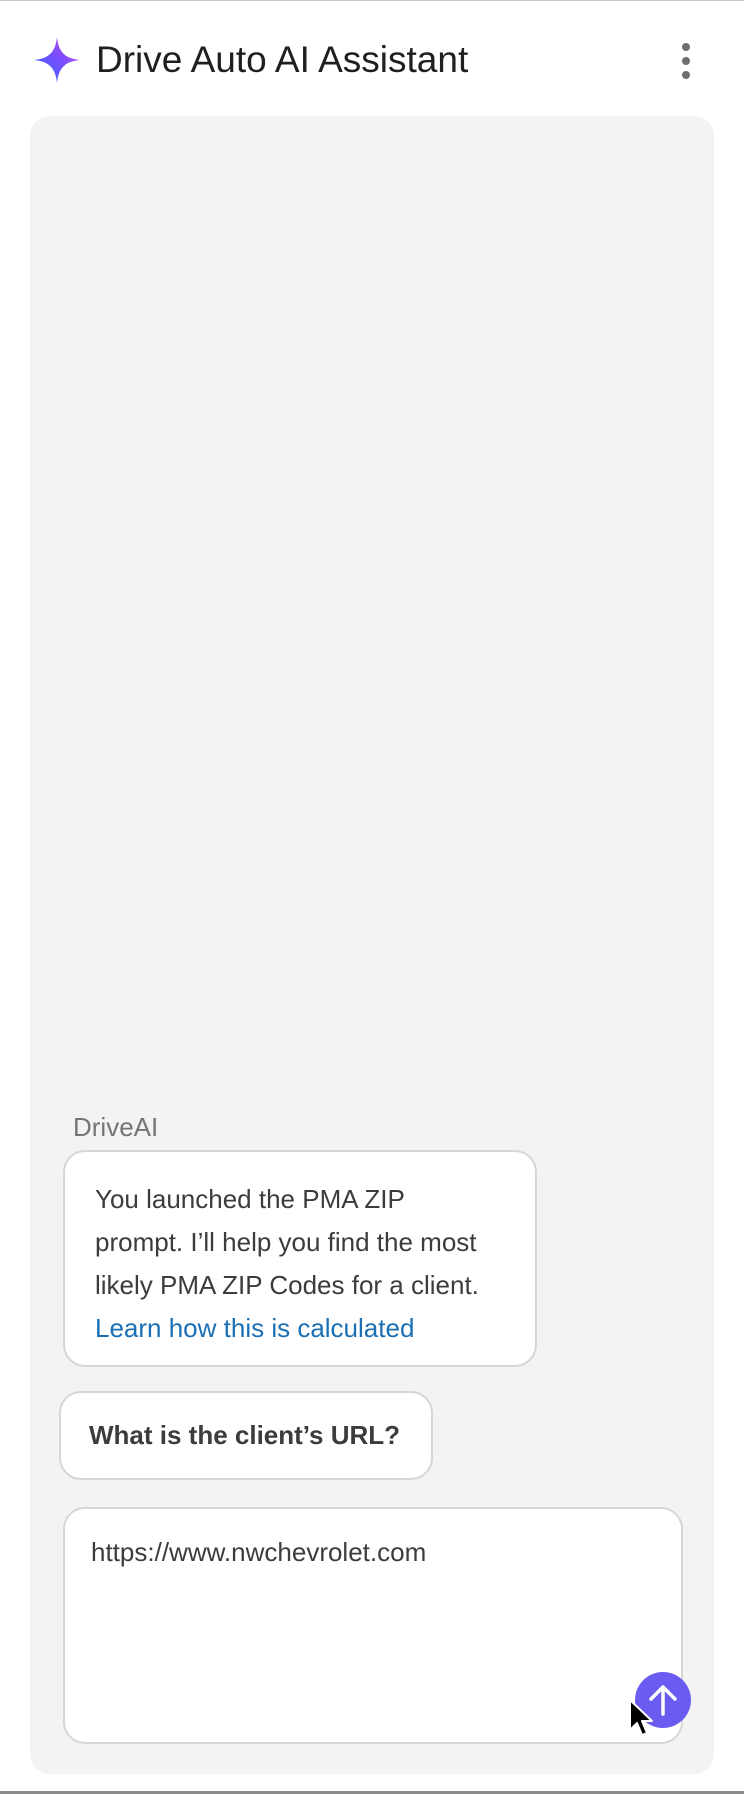 The image size is (744, 1794). Describe the element at coordinates (286, 1242) in the screenshot. I see `message-line: prompt. I’ll help you find the most` at that location.